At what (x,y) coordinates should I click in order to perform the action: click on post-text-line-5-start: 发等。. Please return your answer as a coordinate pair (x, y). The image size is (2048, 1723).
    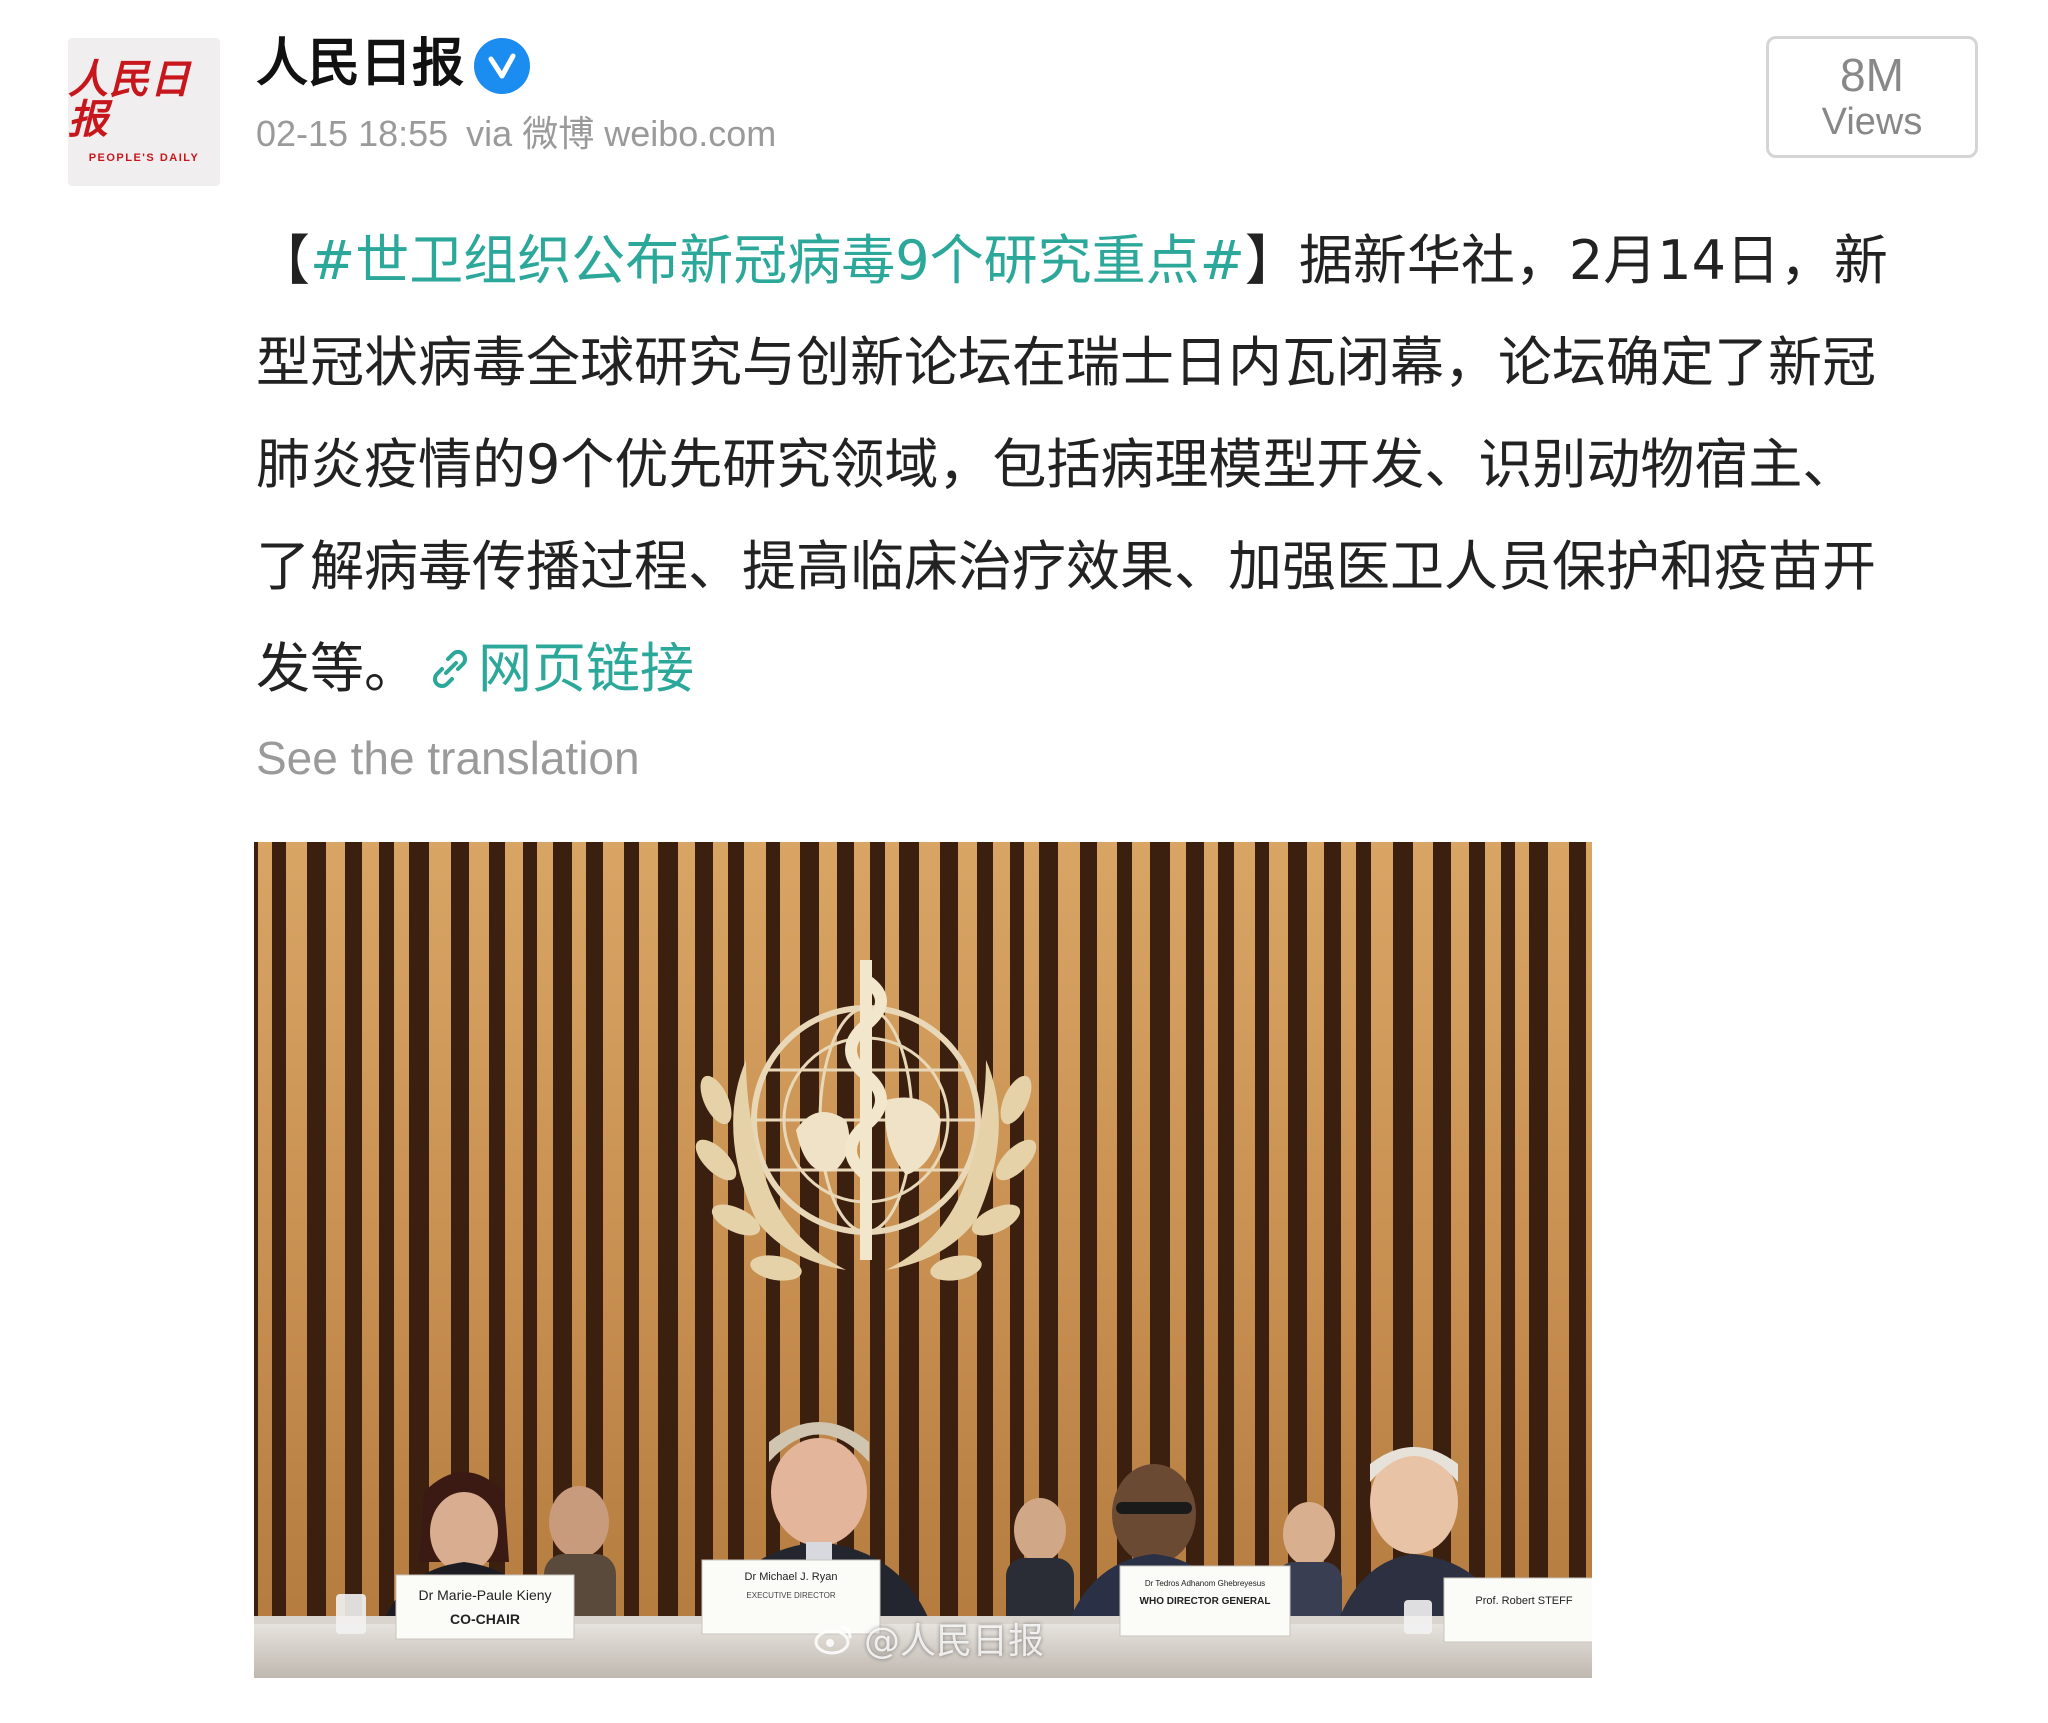
    Looking at the image, I should click on (337, 668).